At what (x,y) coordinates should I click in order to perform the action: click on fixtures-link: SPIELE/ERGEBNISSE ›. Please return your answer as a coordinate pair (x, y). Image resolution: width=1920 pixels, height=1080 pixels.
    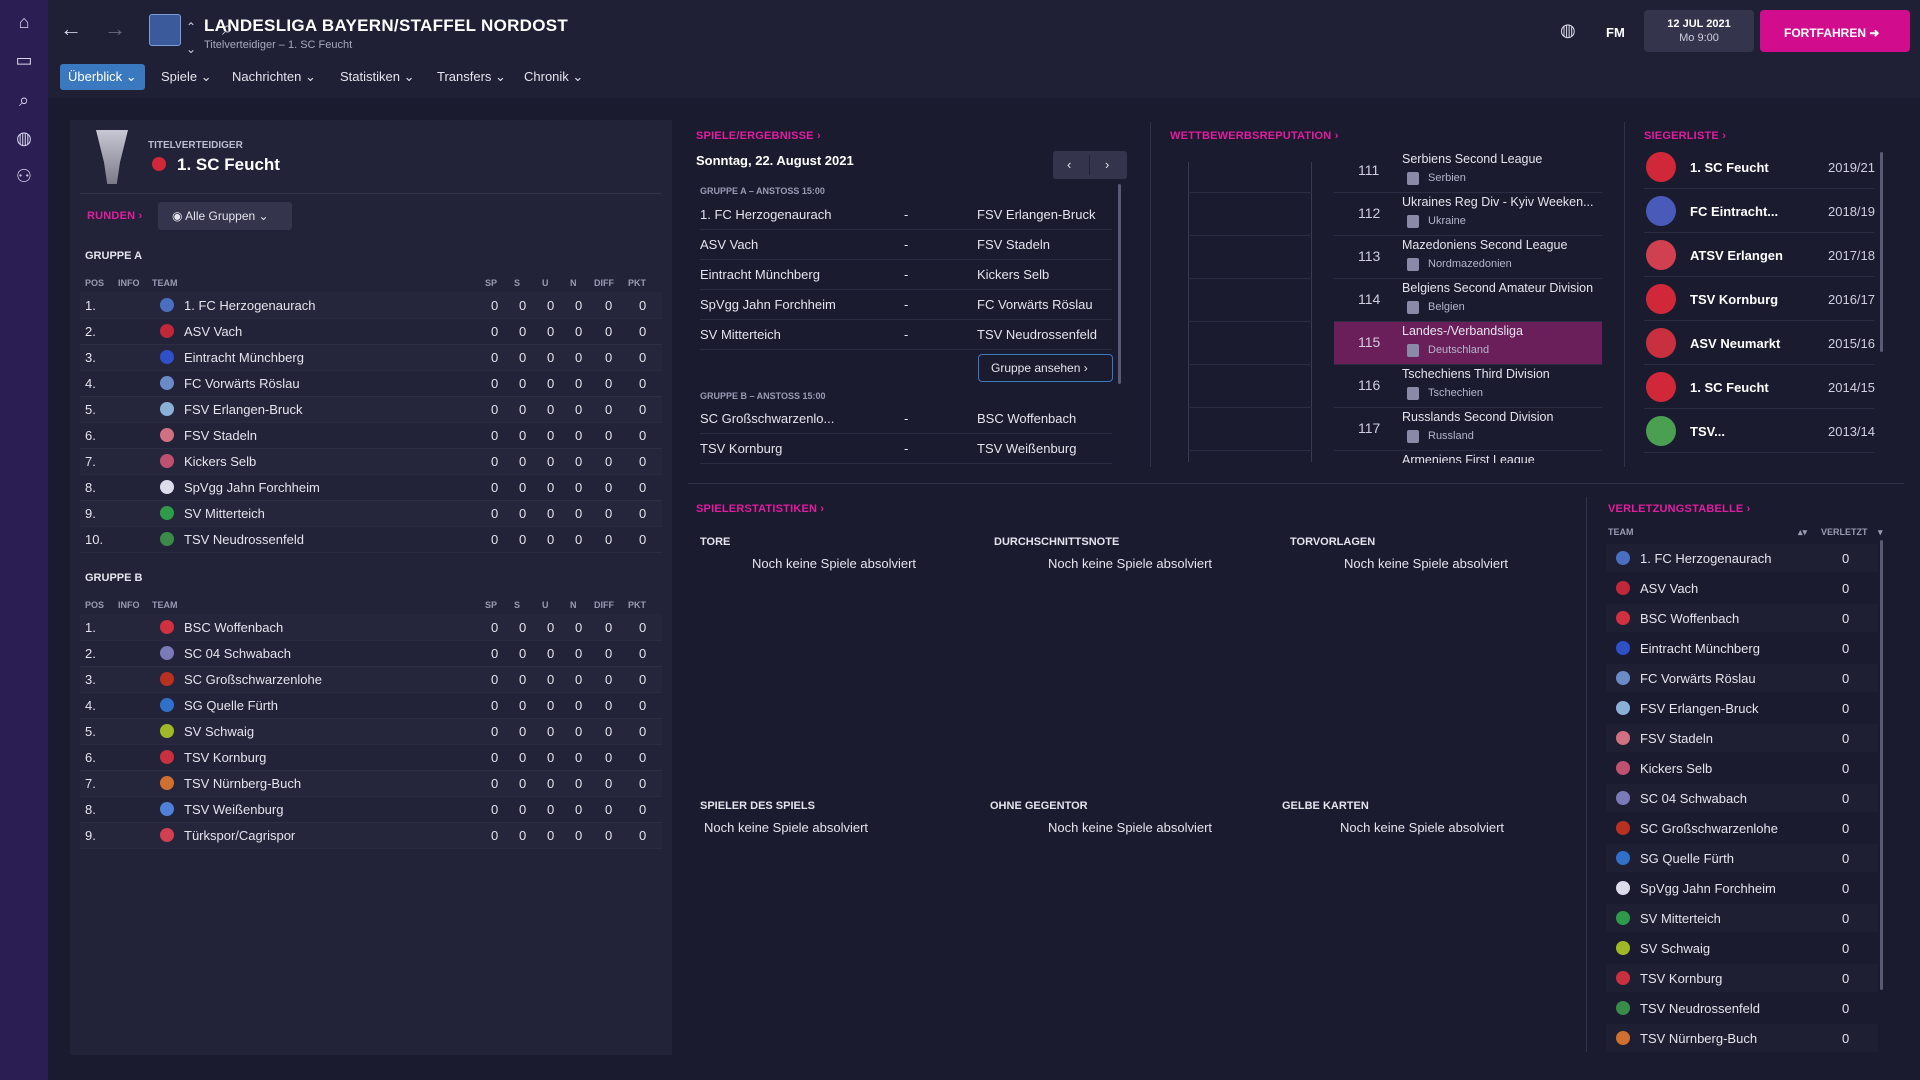
    Looking at the image, I should click on (758, 136).